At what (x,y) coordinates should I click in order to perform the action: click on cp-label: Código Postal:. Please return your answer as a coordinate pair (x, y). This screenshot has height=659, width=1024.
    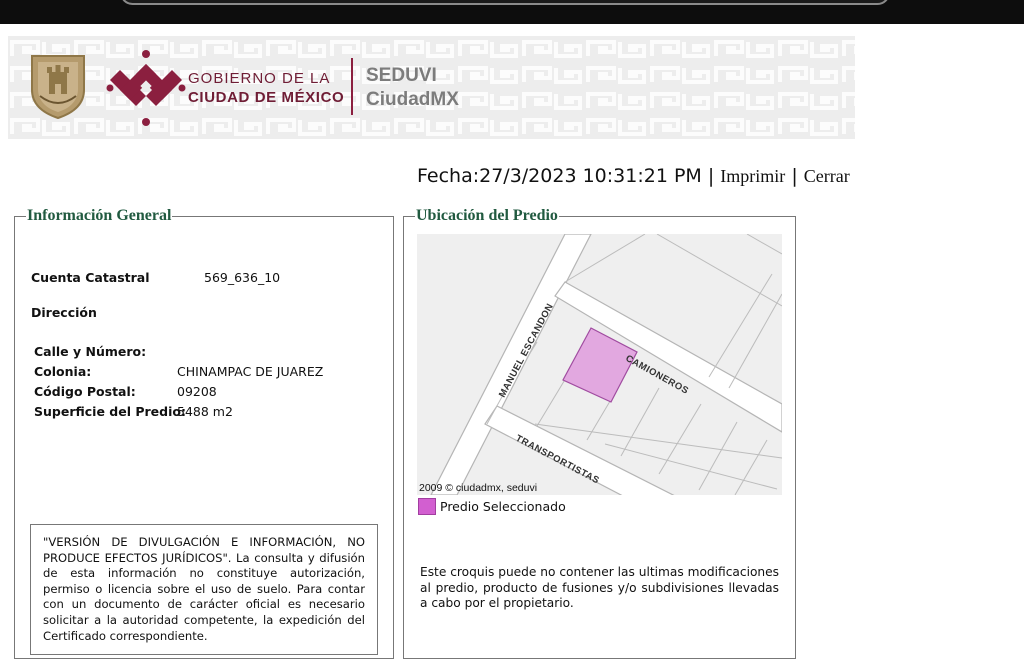
    Looking at the image, I should click on (85, 391).